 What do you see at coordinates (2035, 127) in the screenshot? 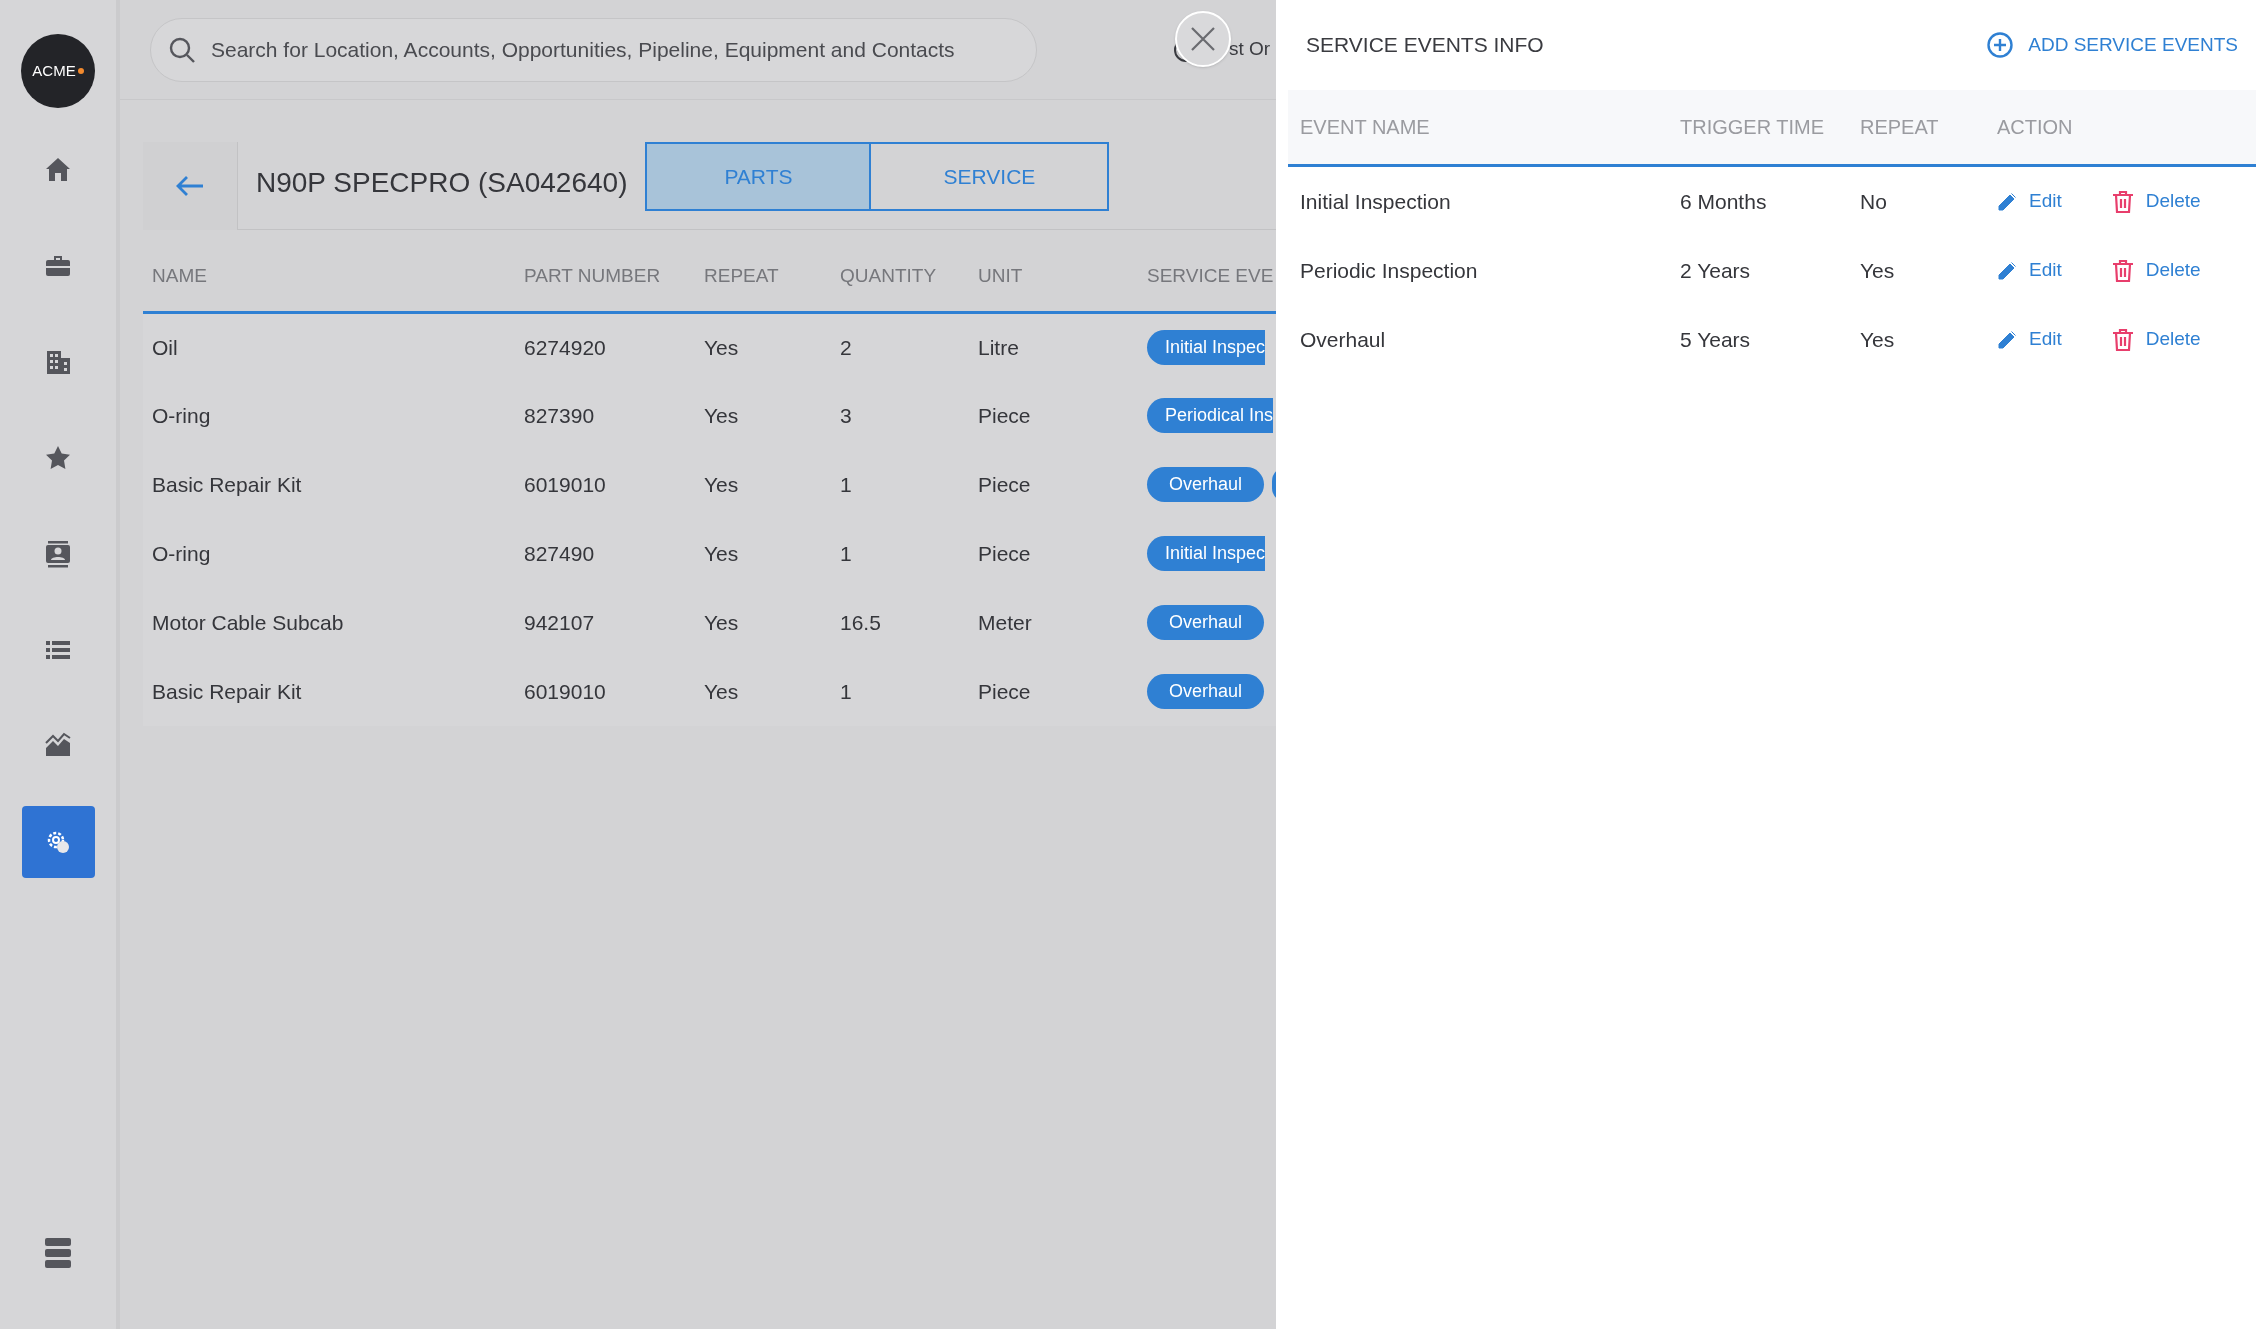
I see `column-header: ACTION` at bounding box center [2035, 127].